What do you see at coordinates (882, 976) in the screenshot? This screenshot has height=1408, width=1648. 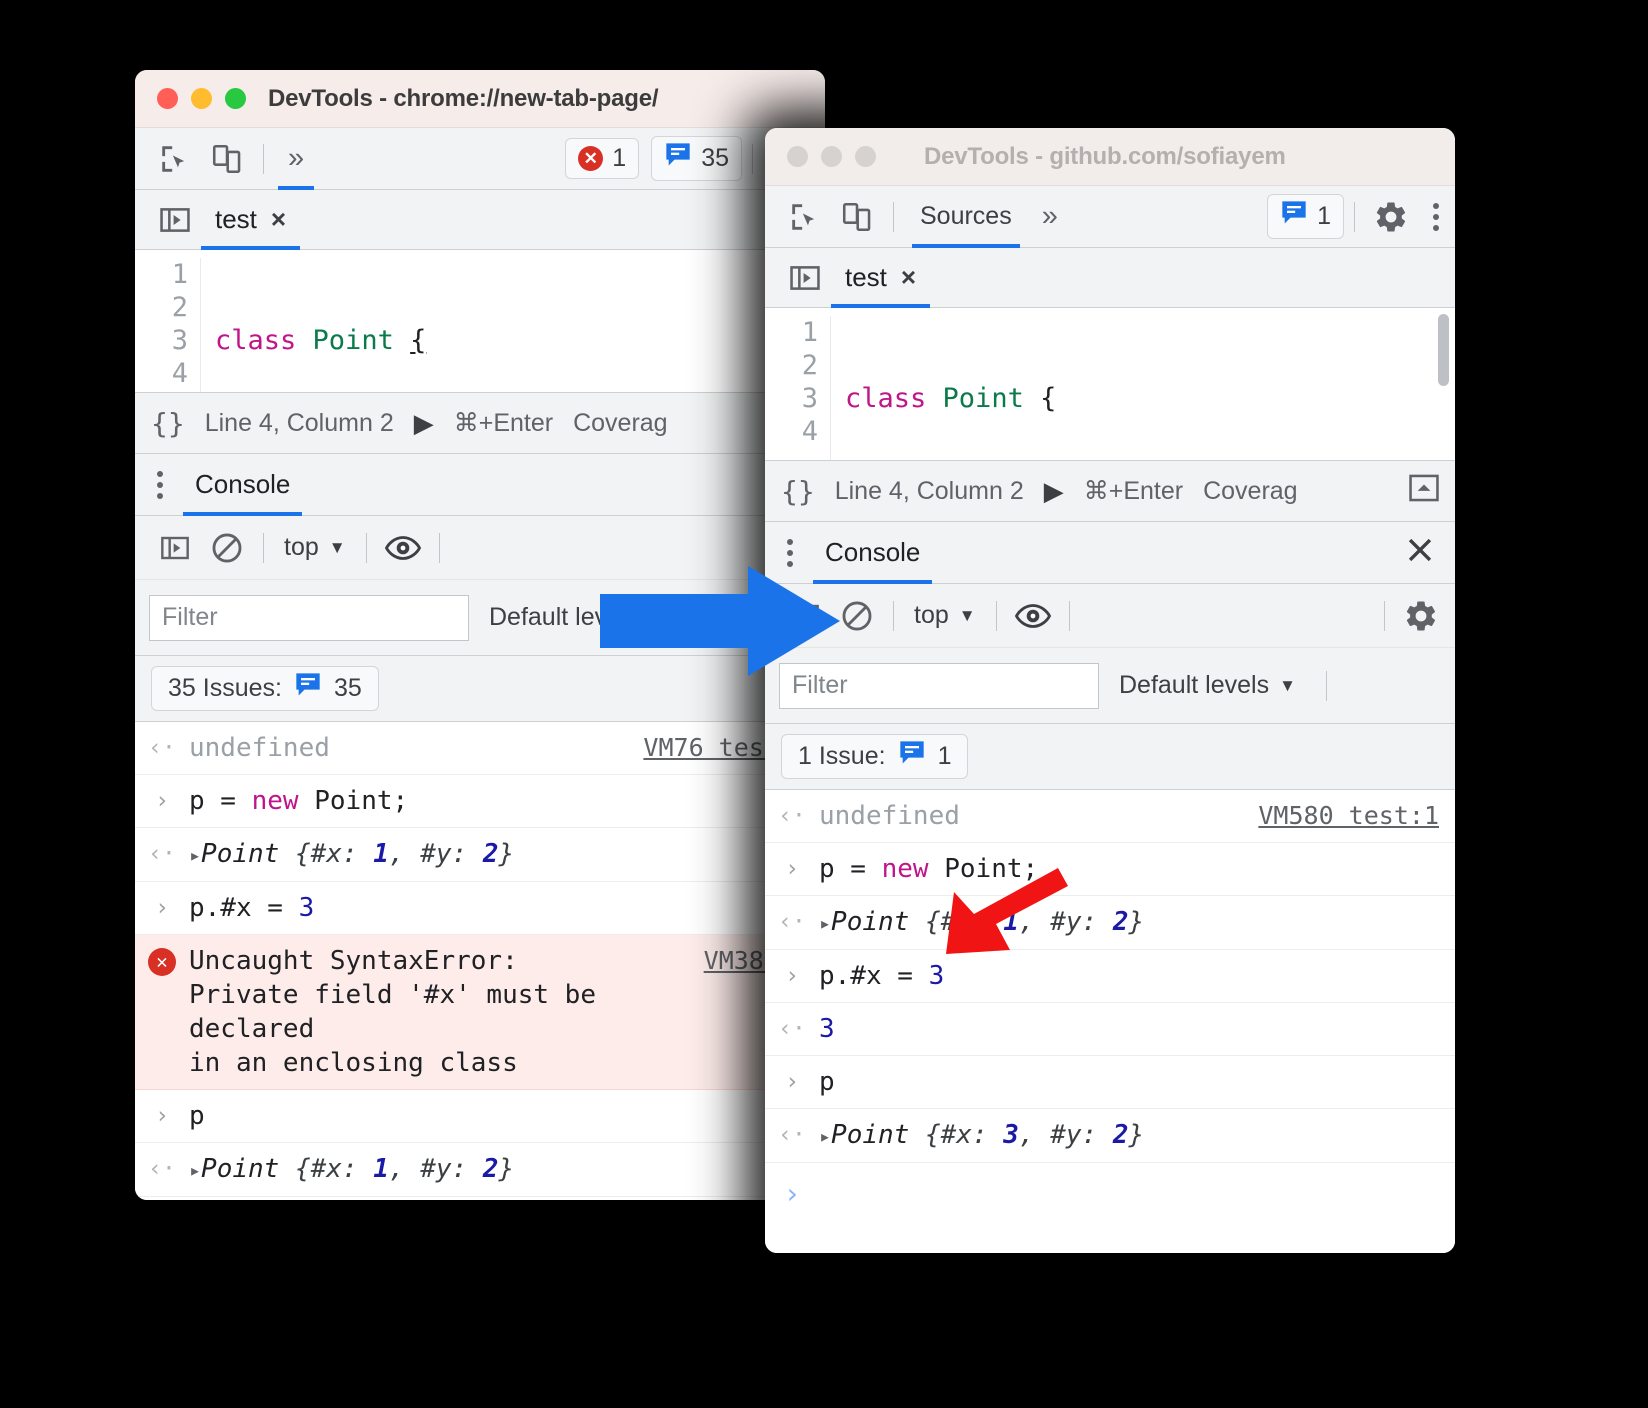 I see `input-text: p.#x = 3` at bounding box center [882, 976].